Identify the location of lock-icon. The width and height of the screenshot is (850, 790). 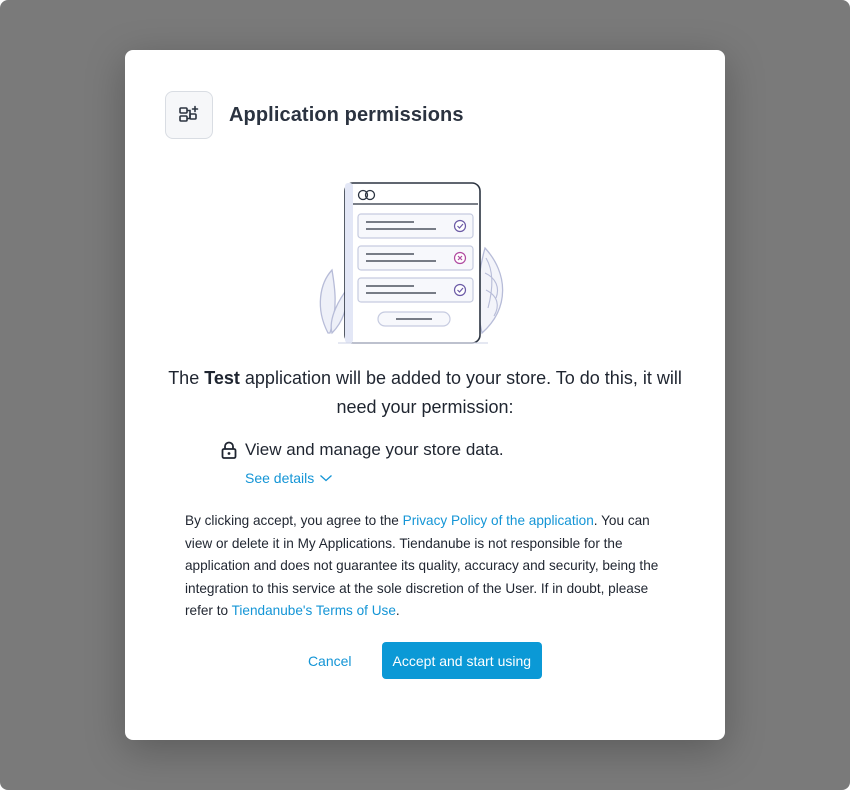
(229, 450).